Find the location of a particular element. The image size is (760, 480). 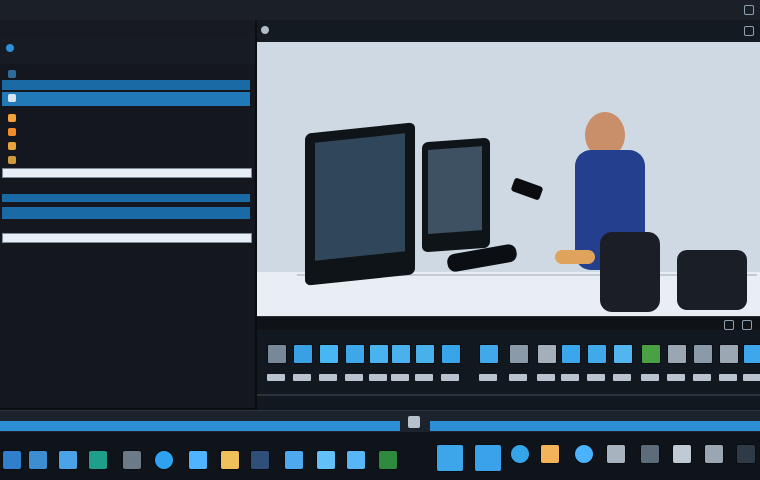

person-hand is located at coordinates (575, 257).